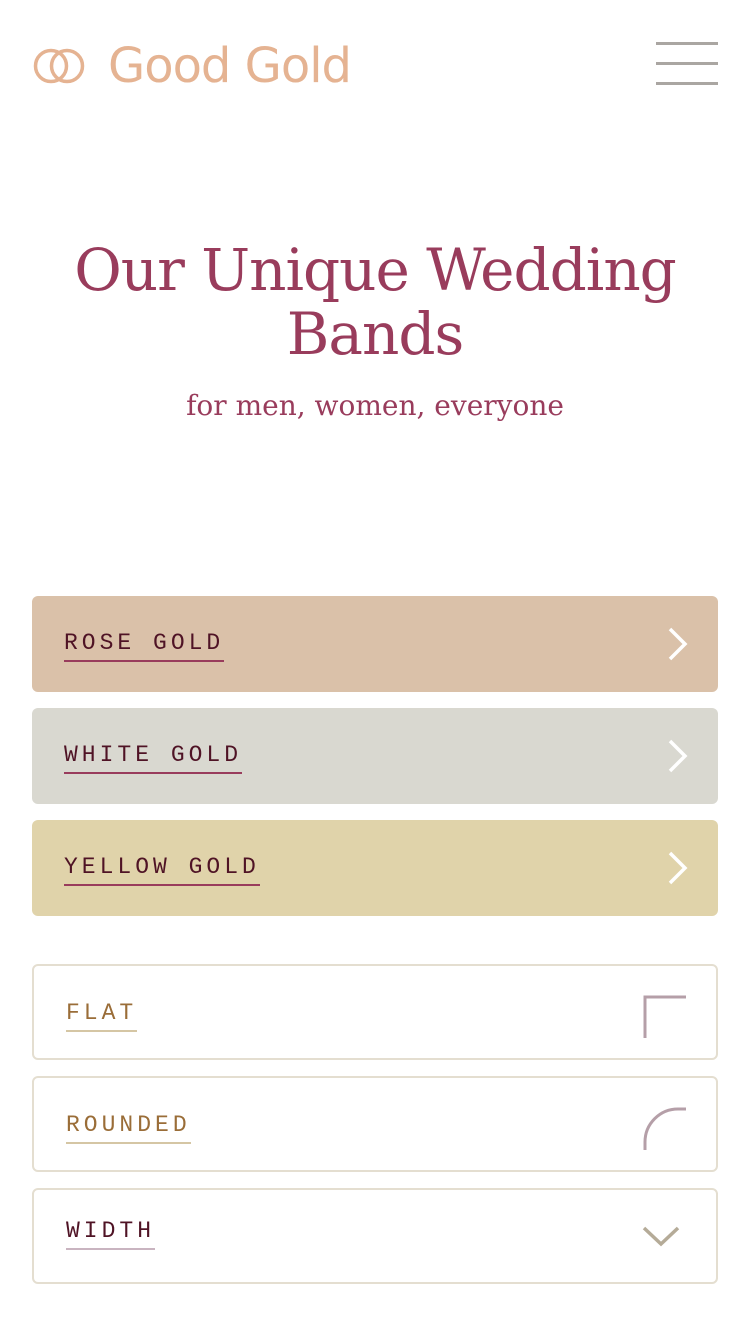 The height and width of the screenshot is (1334, 750). Describe the element at coordinates (375, 756) in the screenshot. I see `metal-option-white-gold: WHITE GOLD` at that location.